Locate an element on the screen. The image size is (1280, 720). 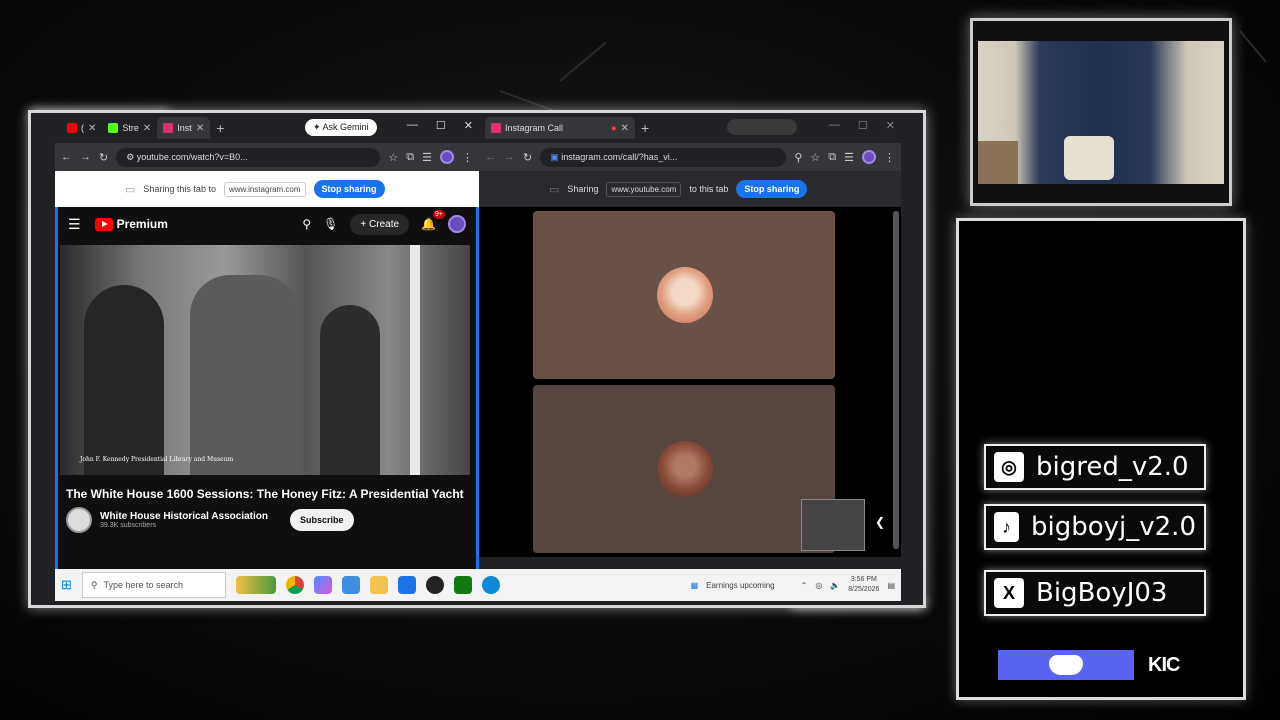
tab-youtube: ( ✕ is located at coordinates (81, 128).